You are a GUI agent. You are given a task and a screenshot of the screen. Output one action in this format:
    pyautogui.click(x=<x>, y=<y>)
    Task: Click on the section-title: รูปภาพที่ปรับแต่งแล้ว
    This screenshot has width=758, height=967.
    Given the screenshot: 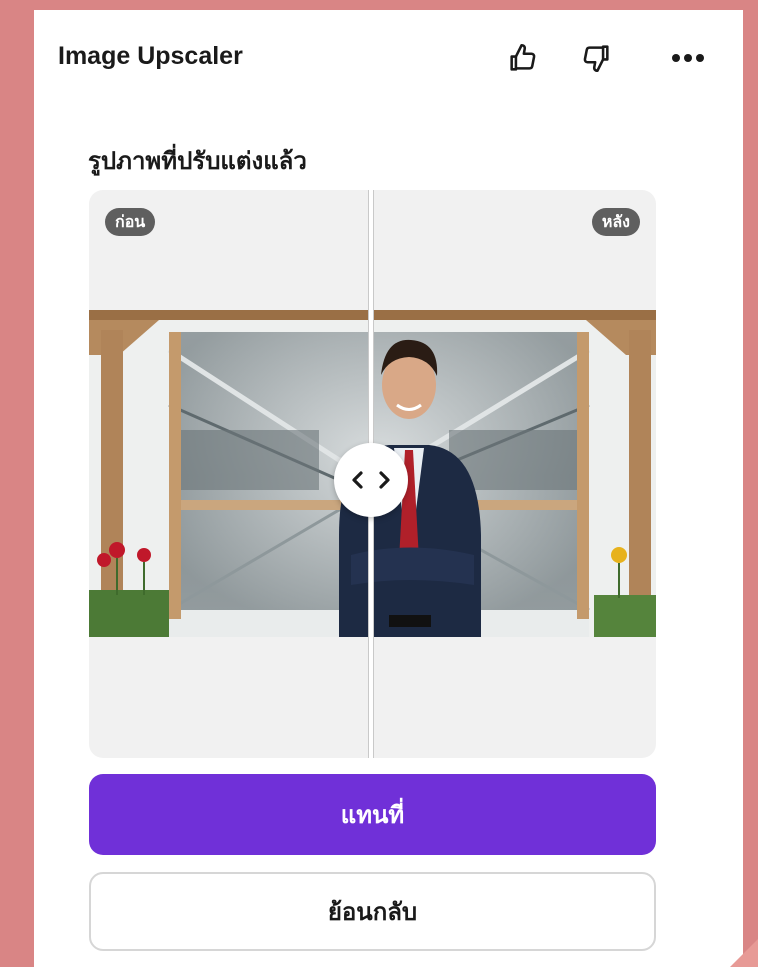 What is the action you would take?
    pyautogui.click(x=197, y=161)
    